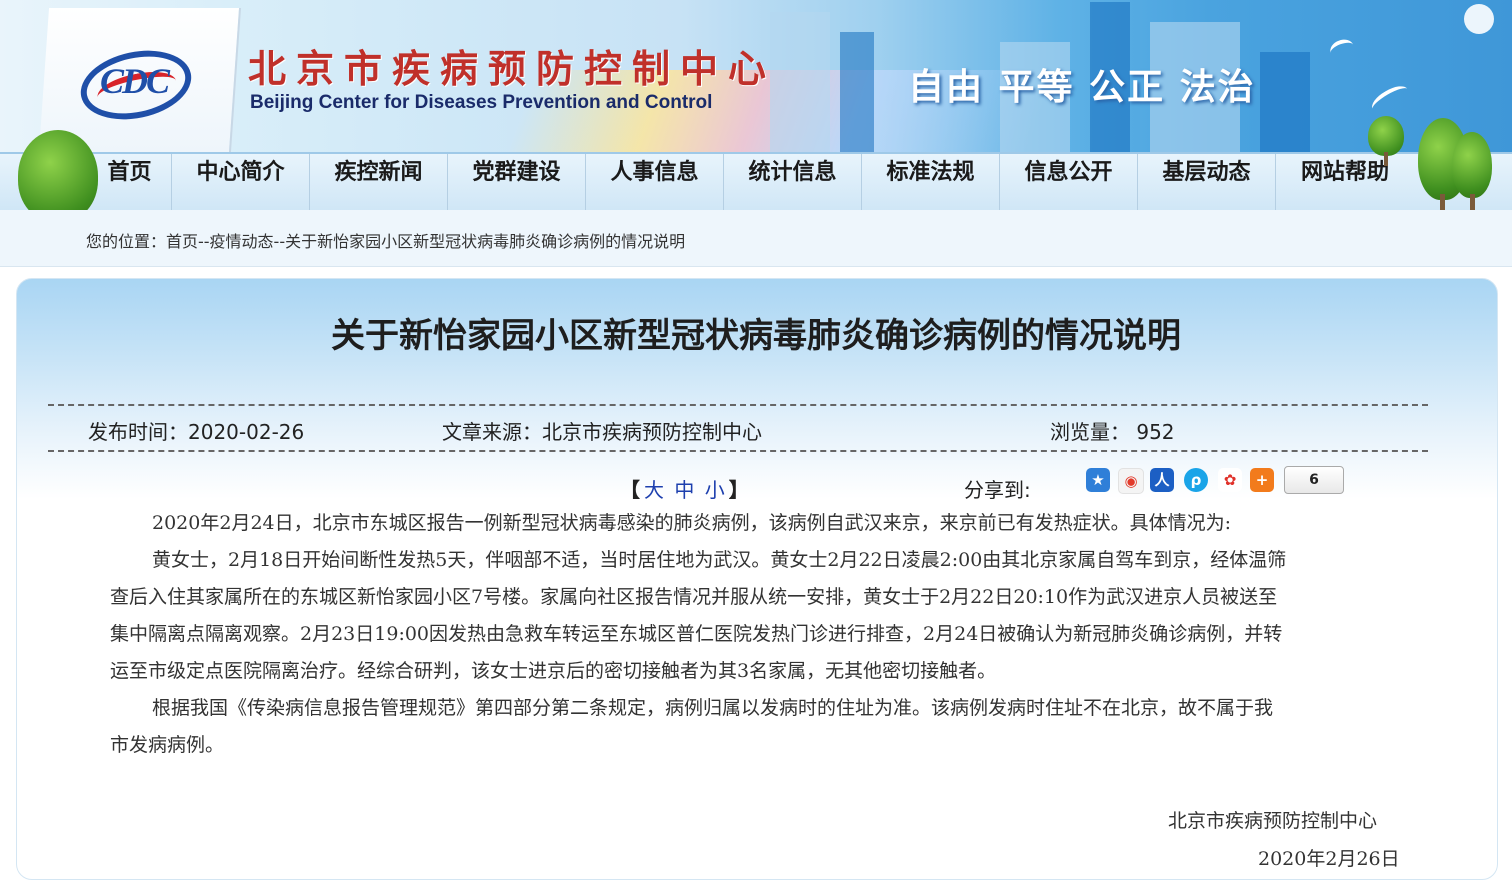 Image resolution: width=1512 pixels, height=880 pixels. Describe the element at coordinates (130, 183) in the screenshot. I see `nav-item-home: 首页` at that location.